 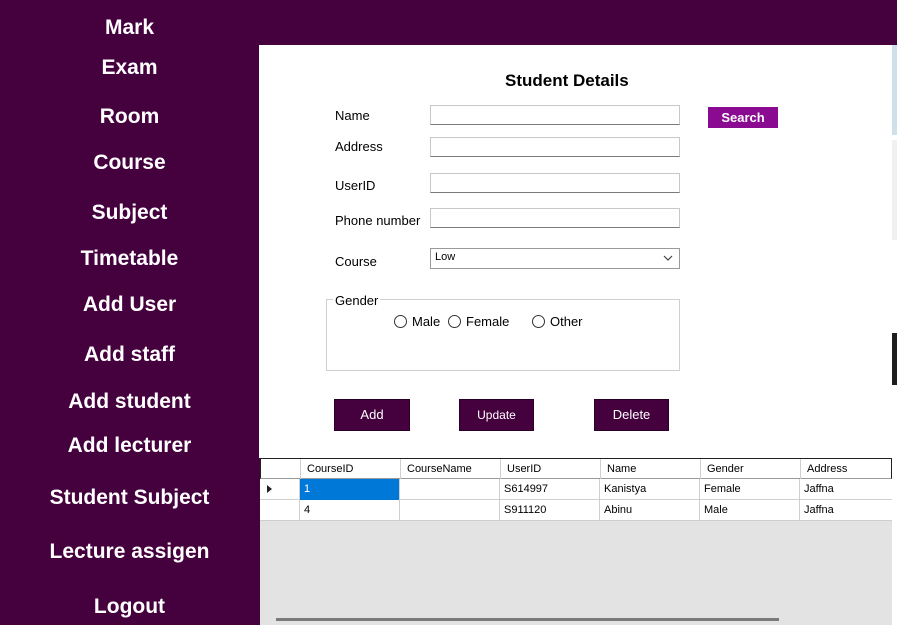 What do you see at coordinates (445, 257) in the screenshot?
I see `course-select-value: Low` at bounding box center [445, 257].